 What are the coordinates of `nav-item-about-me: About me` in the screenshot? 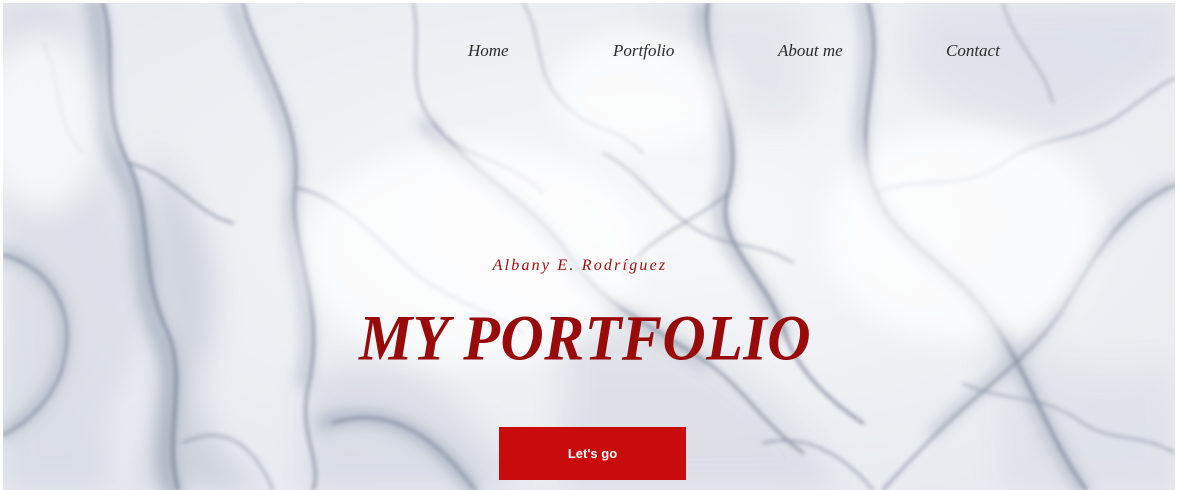 It's located at (810, 51).